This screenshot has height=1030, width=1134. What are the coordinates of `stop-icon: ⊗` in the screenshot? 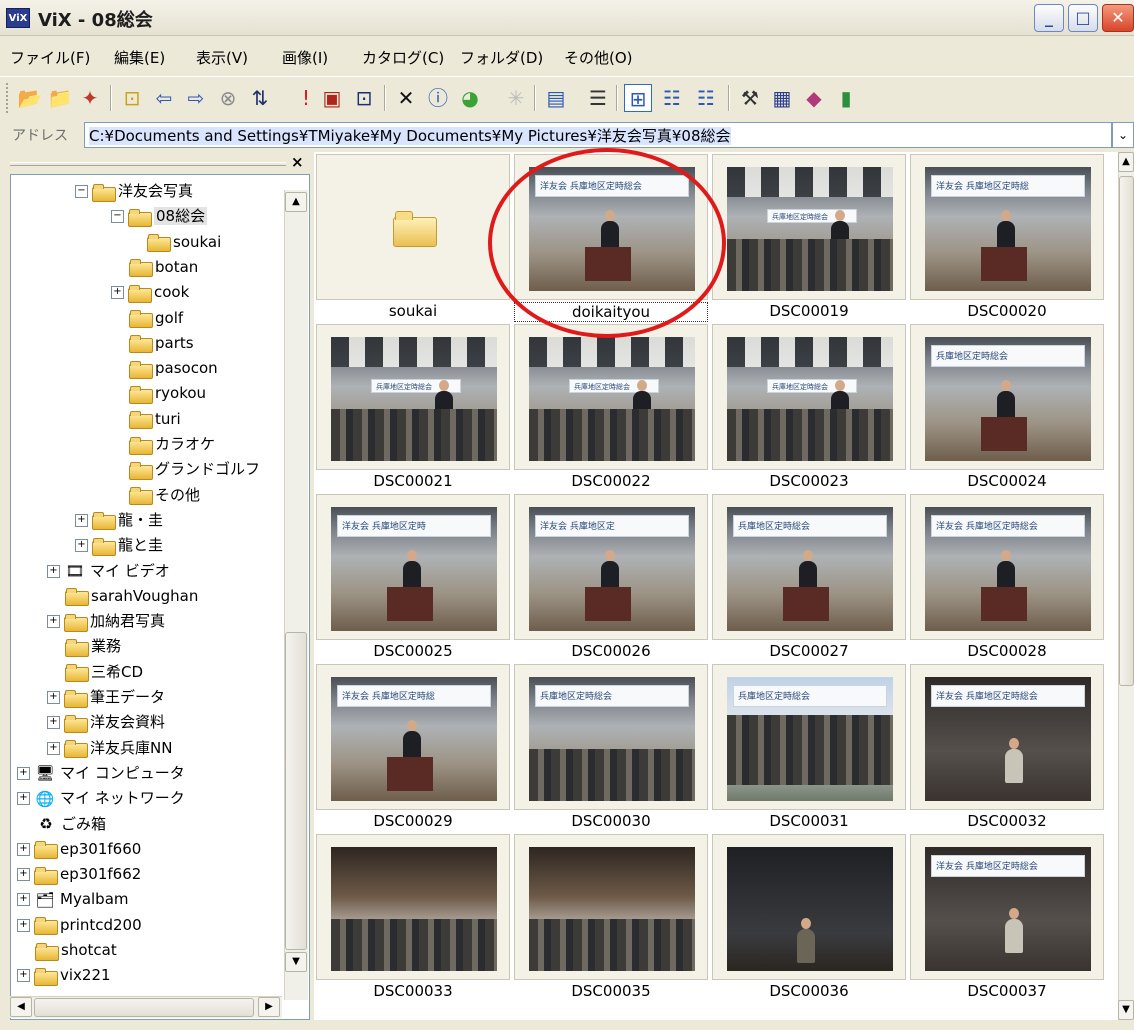 It's located at (228, 98).